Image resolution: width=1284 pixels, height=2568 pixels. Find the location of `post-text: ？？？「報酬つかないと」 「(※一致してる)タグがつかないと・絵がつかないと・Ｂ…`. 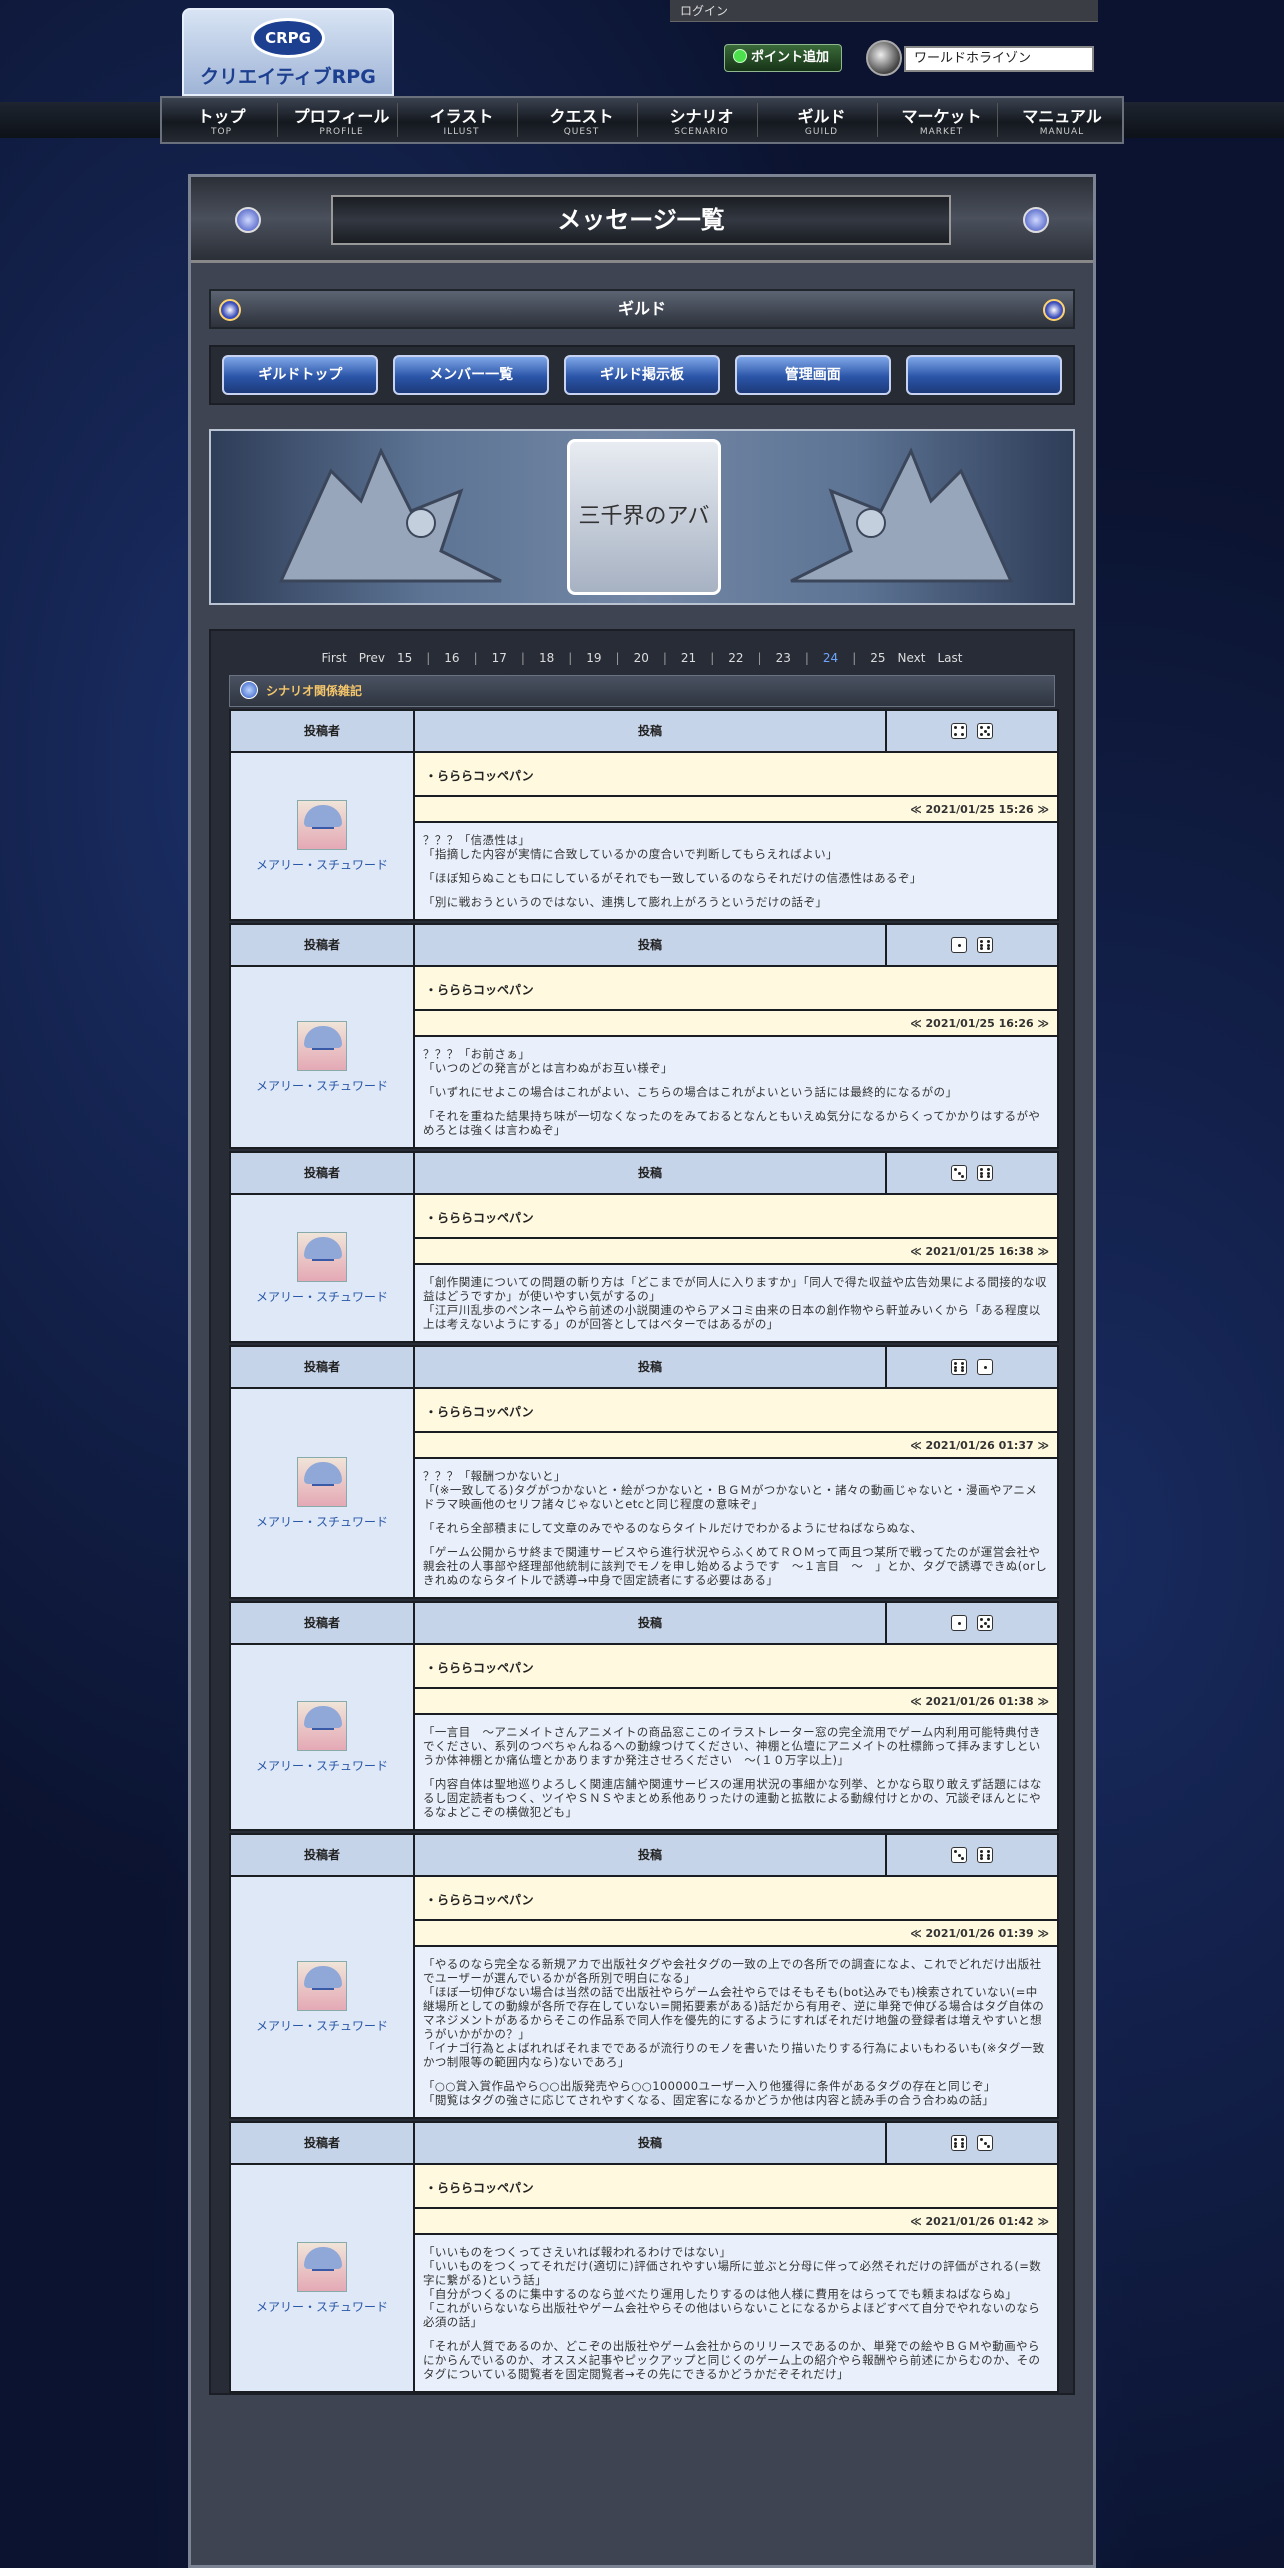

post-text: ？？？「報酬つかないと」 「(※一致してる)タグがつかないと・絵がつかないと・Ｂ… is located at coordinates (736, 1528).